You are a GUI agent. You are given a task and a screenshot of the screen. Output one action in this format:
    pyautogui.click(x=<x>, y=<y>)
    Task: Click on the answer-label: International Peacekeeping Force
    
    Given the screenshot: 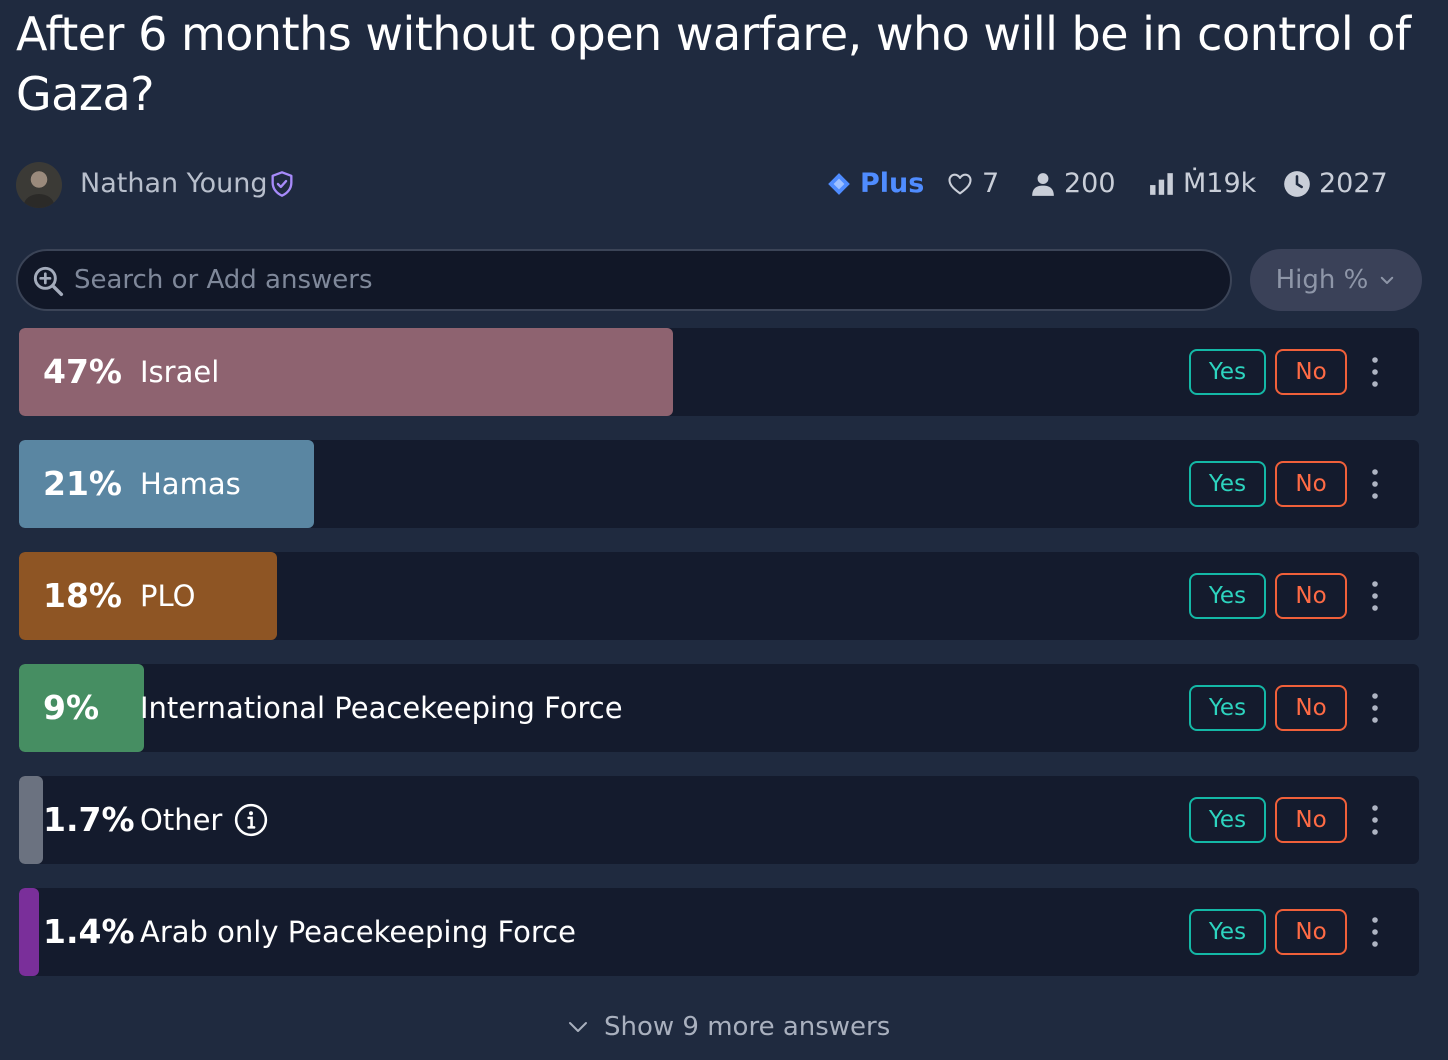 What is the action you would take?
    pyautogui.click(x=381, y=708)
    